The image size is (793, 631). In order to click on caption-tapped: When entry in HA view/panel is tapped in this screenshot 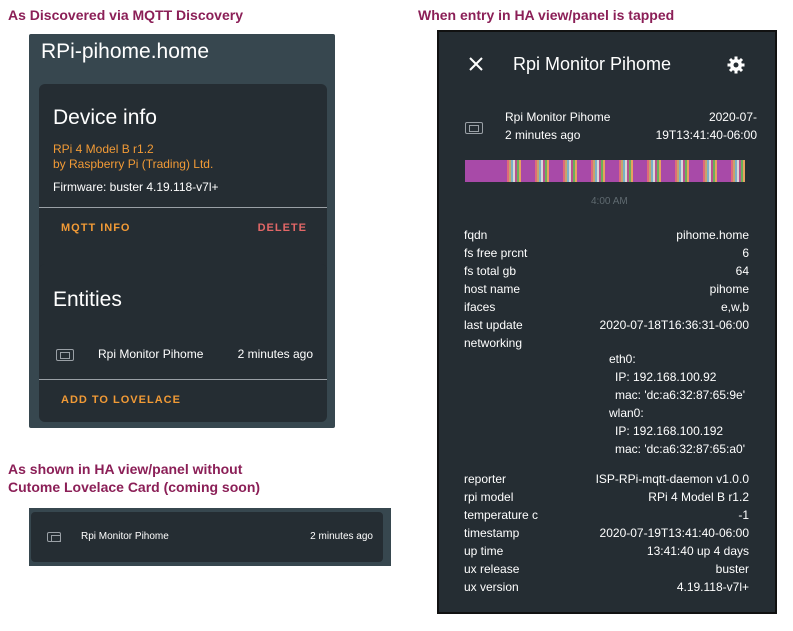, I will do `click(546, 15)`.